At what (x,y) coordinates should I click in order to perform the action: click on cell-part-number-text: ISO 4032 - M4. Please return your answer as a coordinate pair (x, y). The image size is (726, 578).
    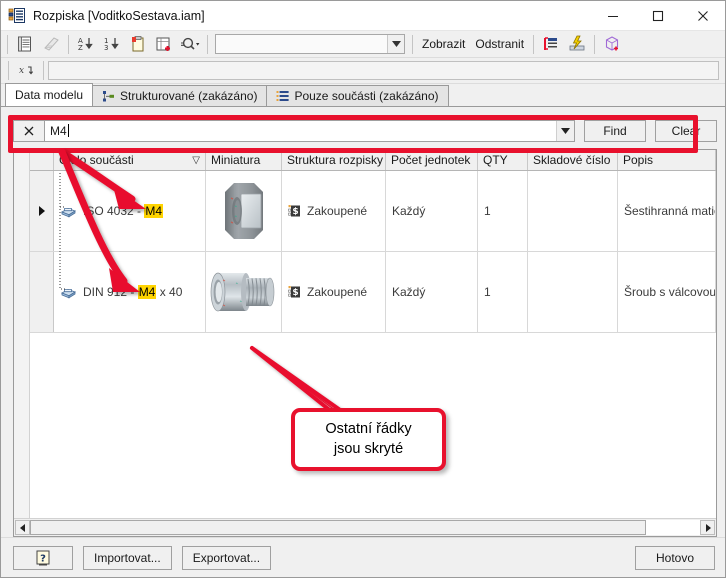
    Looking at the image, I should click on (123, 211).